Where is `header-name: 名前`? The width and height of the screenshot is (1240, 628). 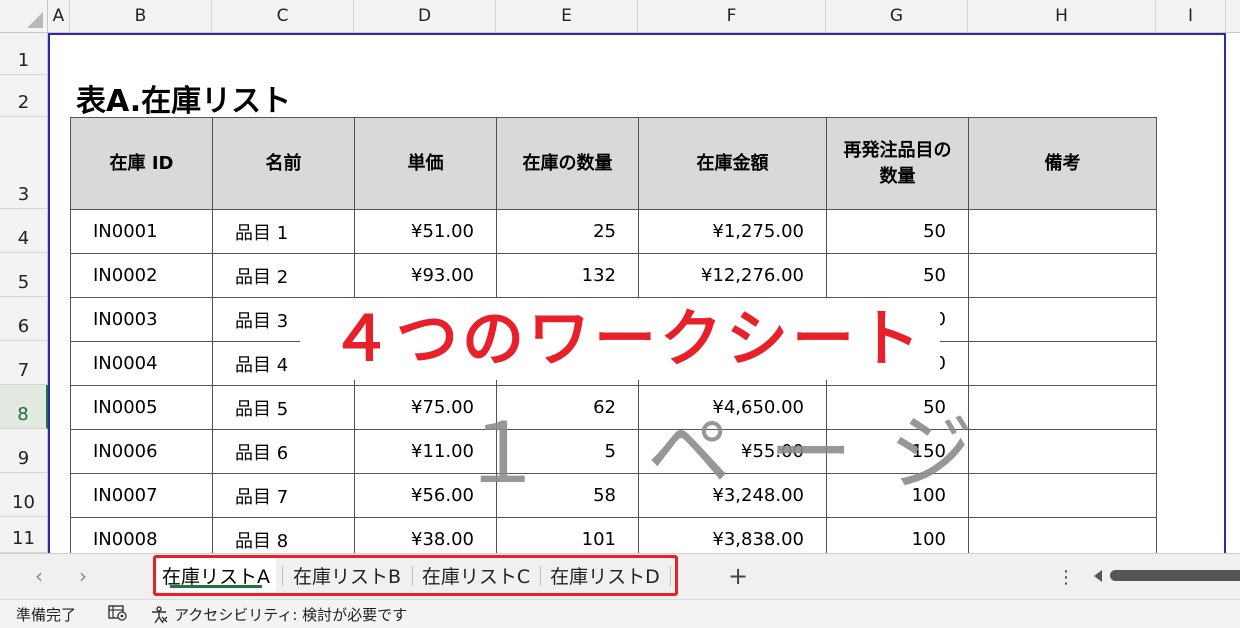 header-name: 名前 is located at coordinates (283, 163).